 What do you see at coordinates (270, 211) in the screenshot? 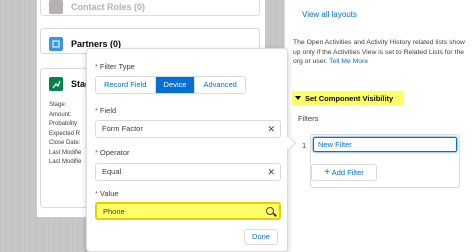
I see `search-icon` at bounding box center [270, 211].